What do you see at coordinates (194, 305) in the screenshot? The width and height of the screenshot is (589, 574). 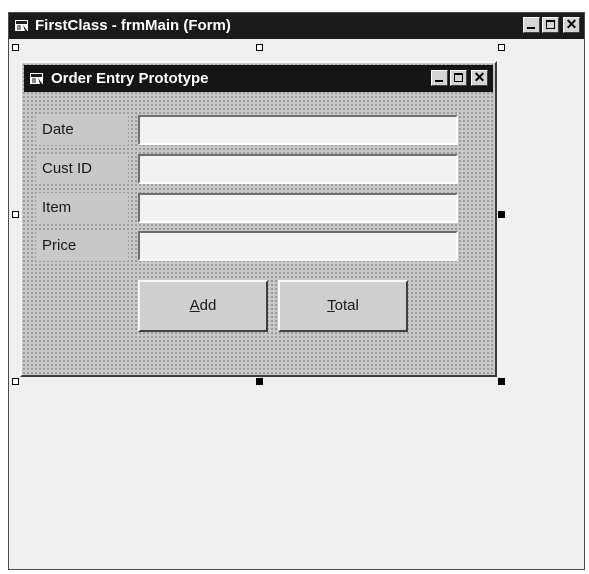 I see `add-access-key: A` at bounding box center [194, 305].